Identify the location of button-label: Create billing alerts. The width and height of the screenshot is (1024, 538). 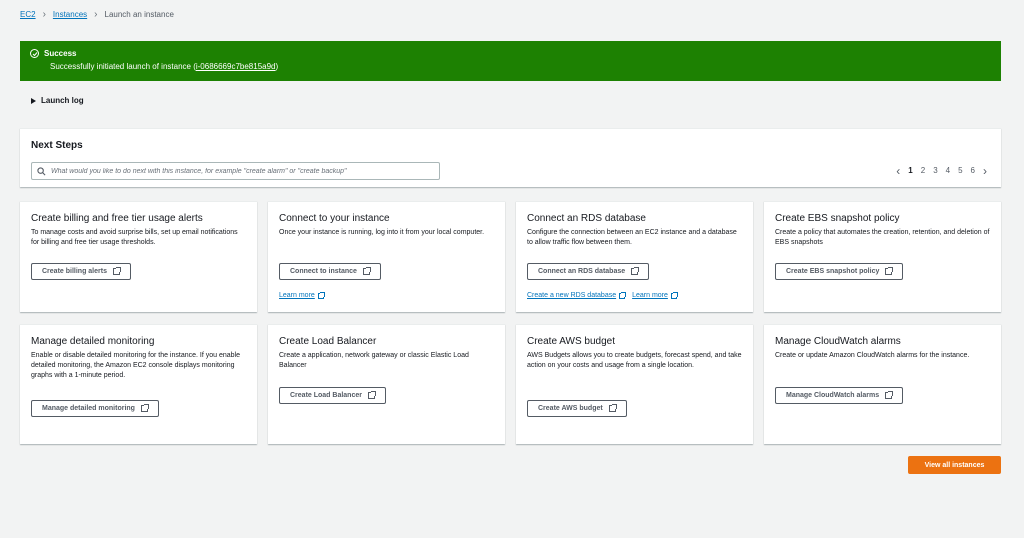
(74, 271).